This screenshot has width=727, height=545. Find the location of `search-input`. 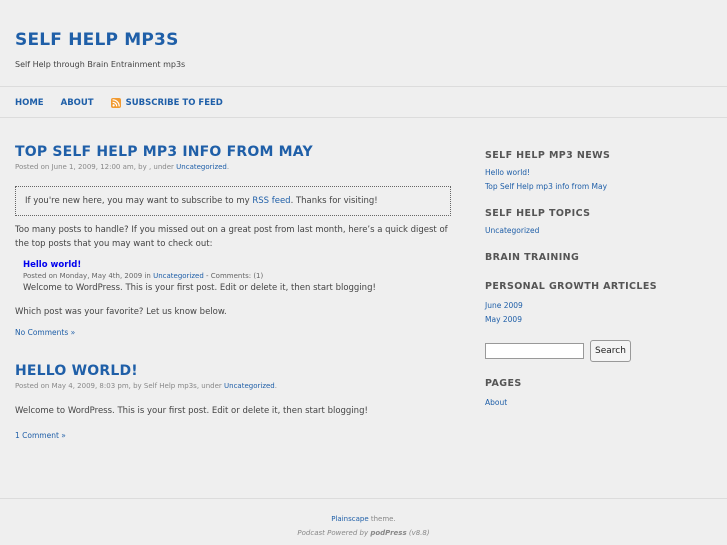

search-input is located at coordinates (534, 351).